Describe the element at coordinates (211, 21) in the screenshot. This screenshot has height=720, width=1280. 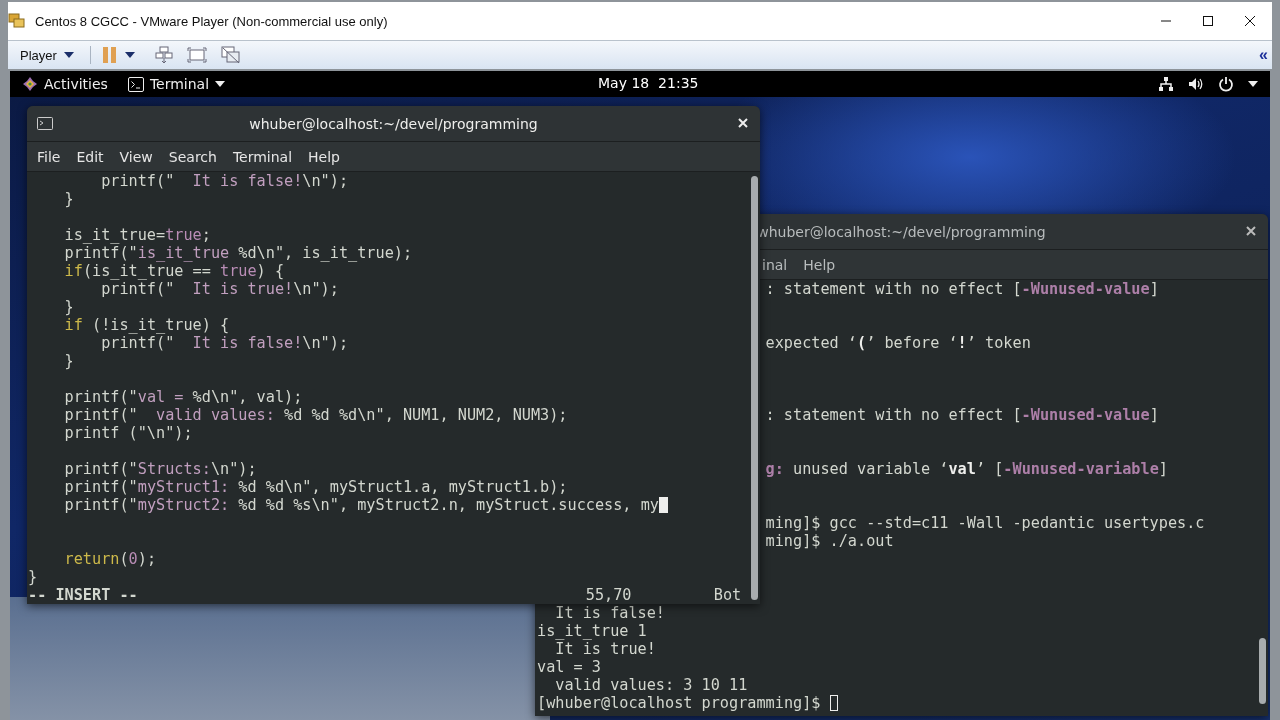
I see `window-title: Centos 8 CGCC - VMware Player (Non-commercial use only)` at that location.